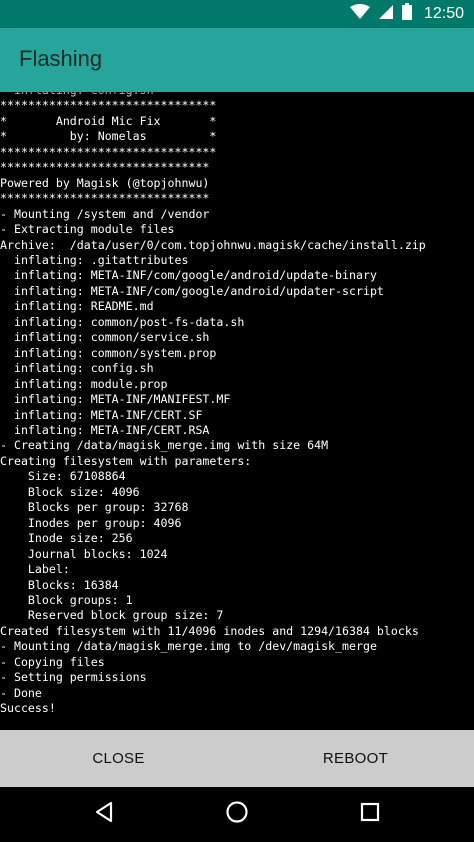 The width and height of the screenshot is (474, 842). I want to click on recents-icon, so click(370, 814).